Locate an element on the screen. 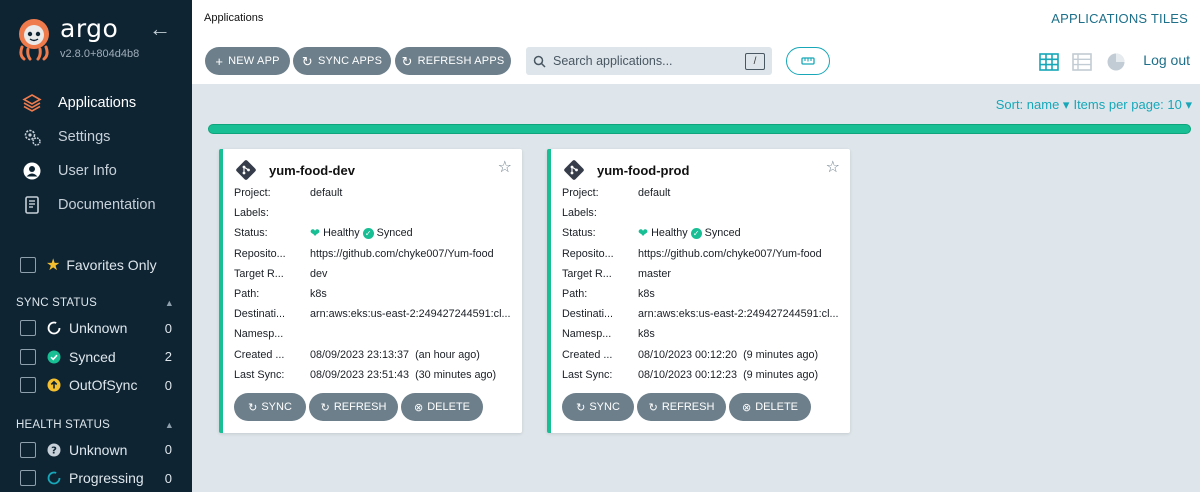  sync-status-header: SYNC STATUS ▲ is located at coordinates (96, 303).